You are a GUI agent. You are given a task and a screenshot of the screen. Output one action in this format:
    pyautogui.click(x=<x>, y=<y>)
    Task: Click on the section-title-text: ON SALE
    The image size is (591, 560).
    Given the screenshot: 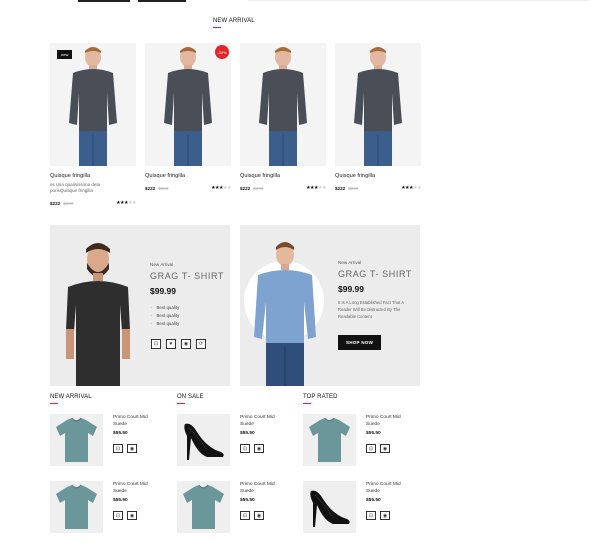 What is the action you would take?
    pyautogui.click(x=190, y=397)
    